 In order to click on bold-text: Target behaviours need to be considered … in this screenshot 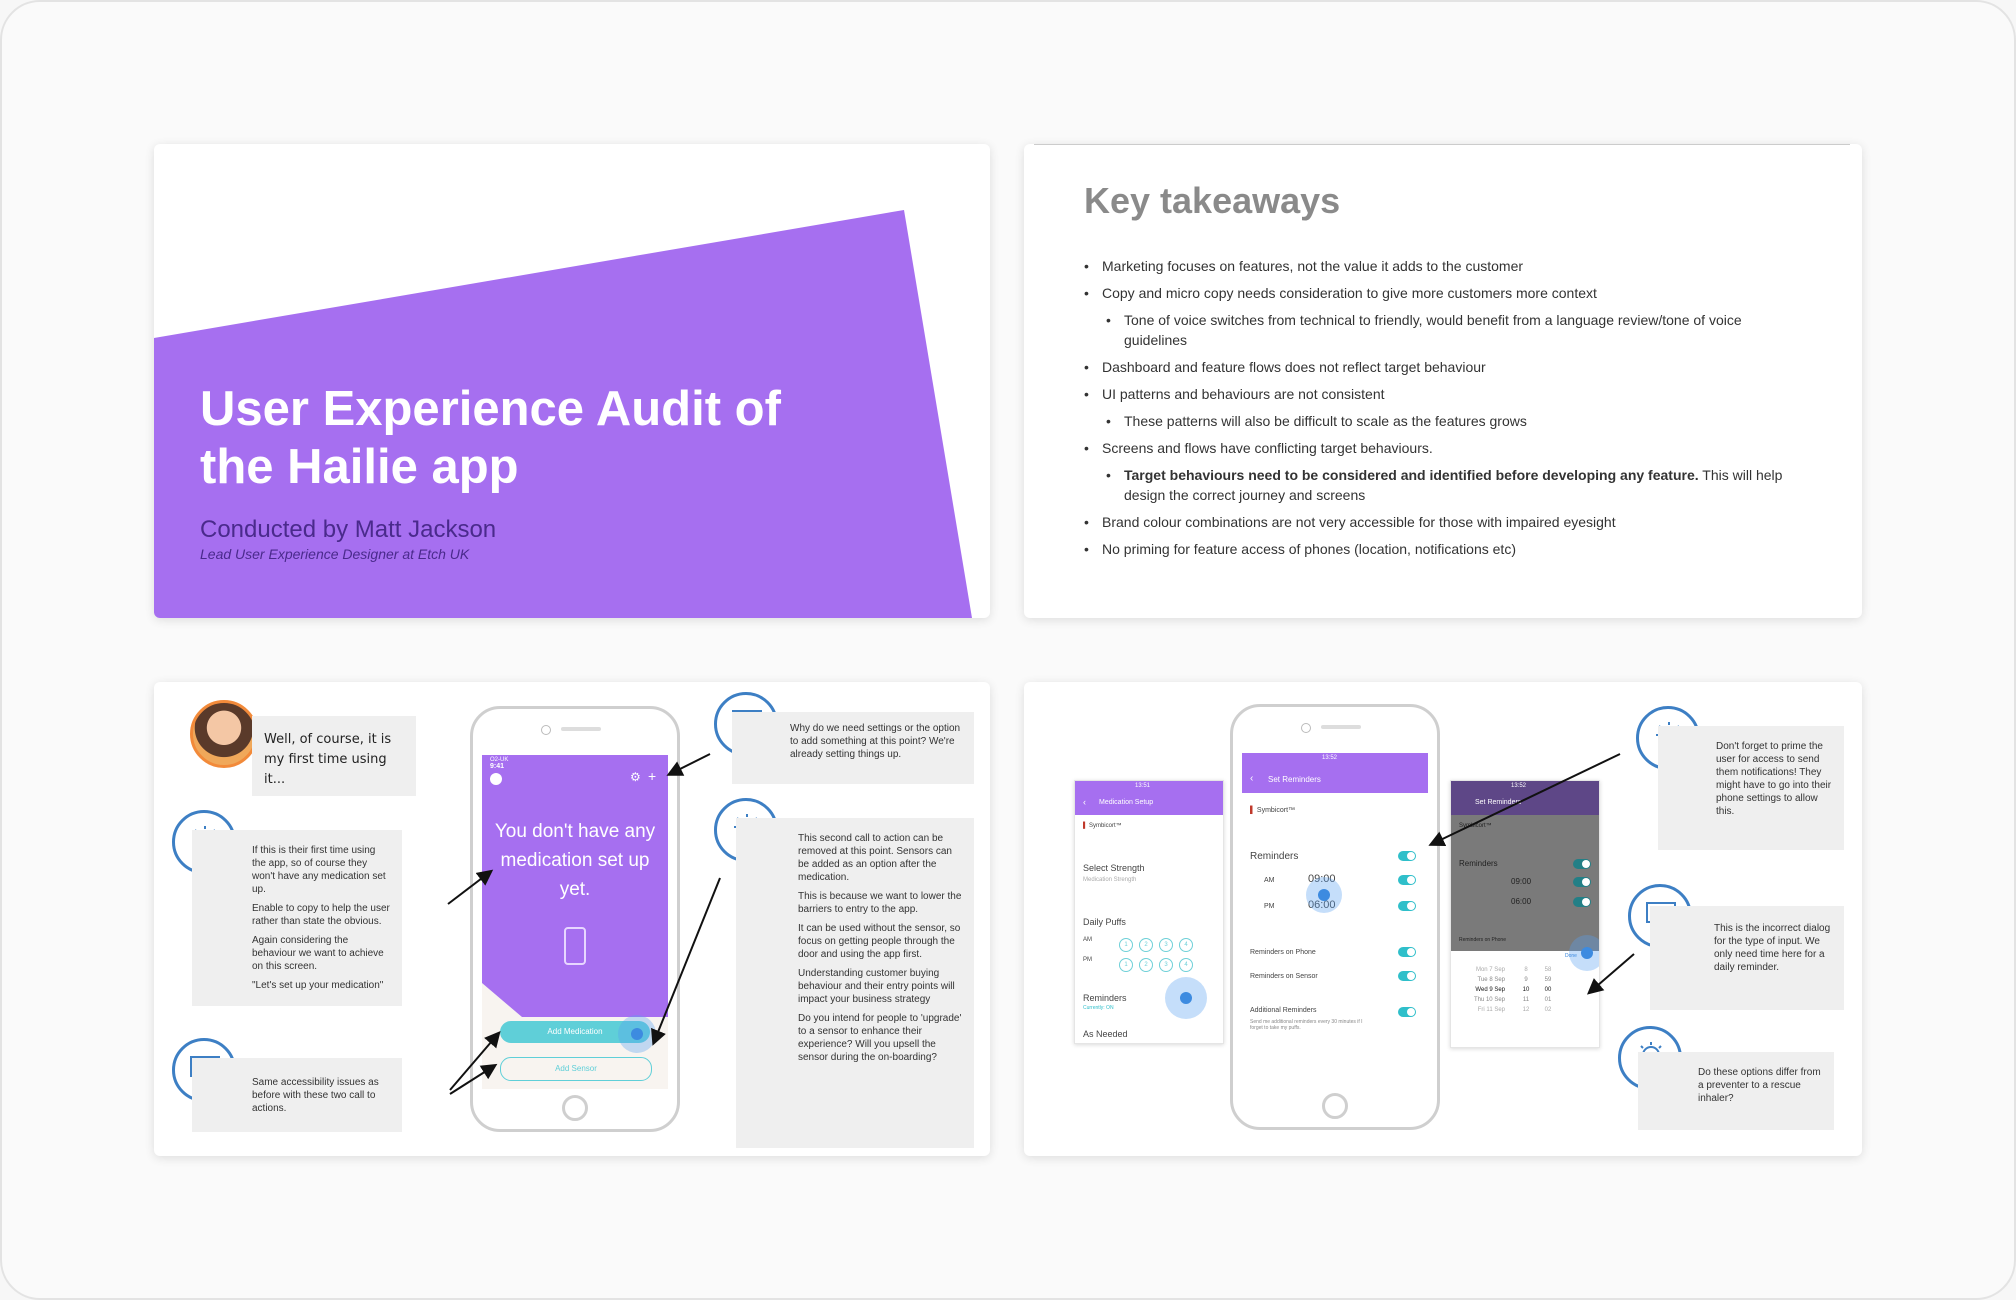, I will do `click(1411, 475)`.